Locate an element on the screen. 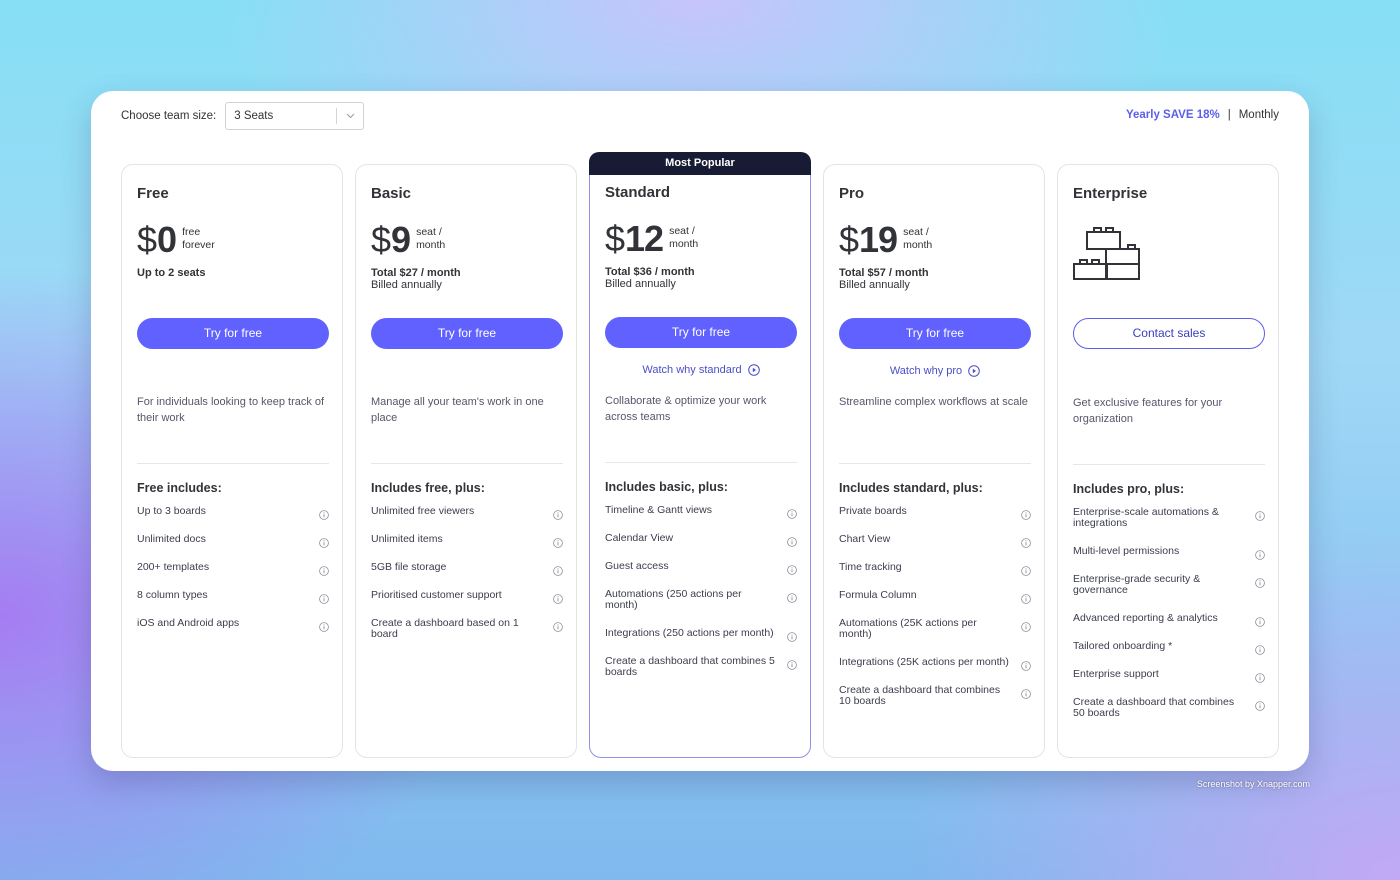 The image size is (1400, 880). feature-text: 200+ templates is located at coordinates (173, 567).